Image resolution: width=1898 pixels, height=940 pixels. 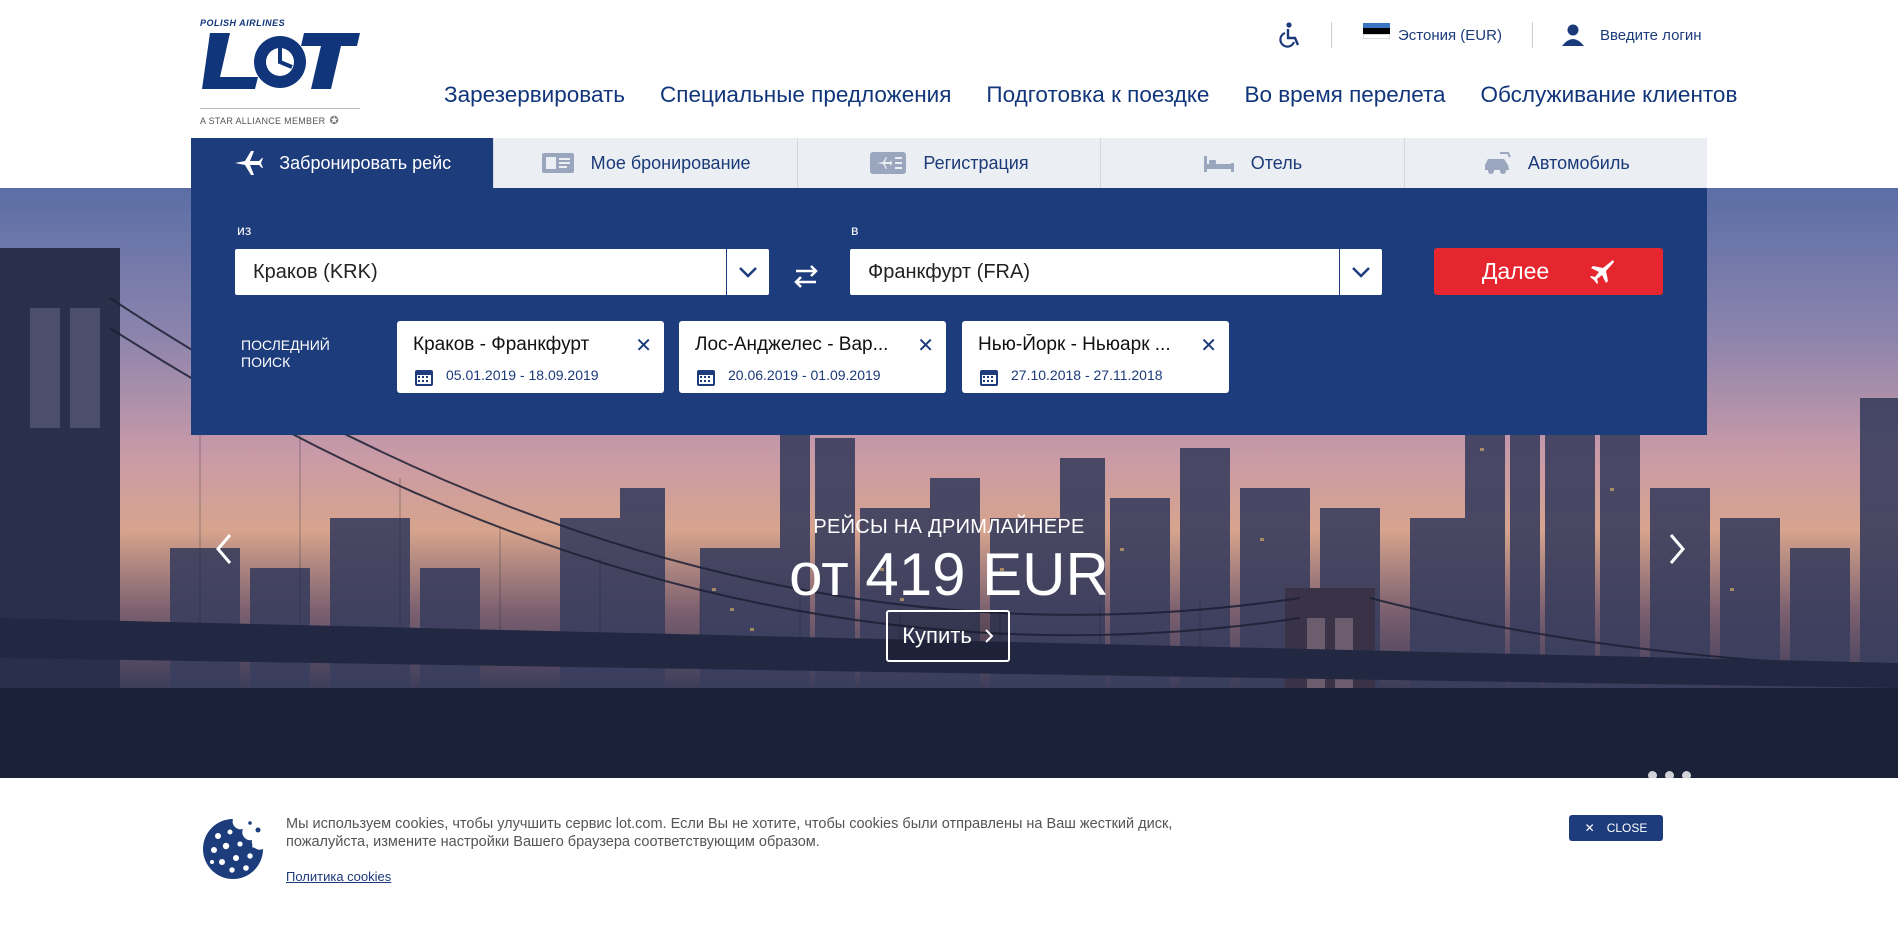 I want to click on carousel-next-button, so click(x=1677, y=551).